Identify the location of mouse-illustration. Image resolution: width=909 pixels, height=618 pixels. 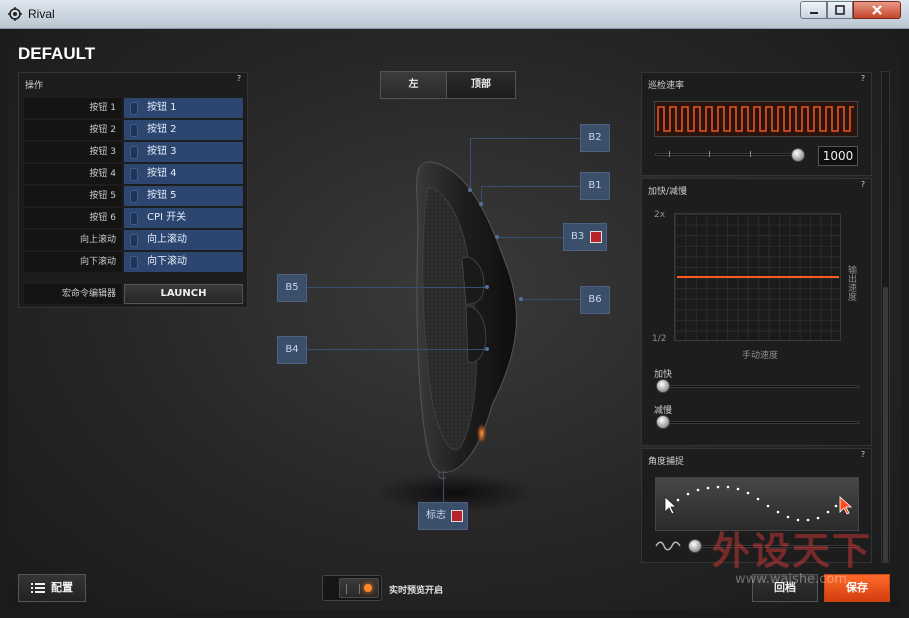
(455, 337).